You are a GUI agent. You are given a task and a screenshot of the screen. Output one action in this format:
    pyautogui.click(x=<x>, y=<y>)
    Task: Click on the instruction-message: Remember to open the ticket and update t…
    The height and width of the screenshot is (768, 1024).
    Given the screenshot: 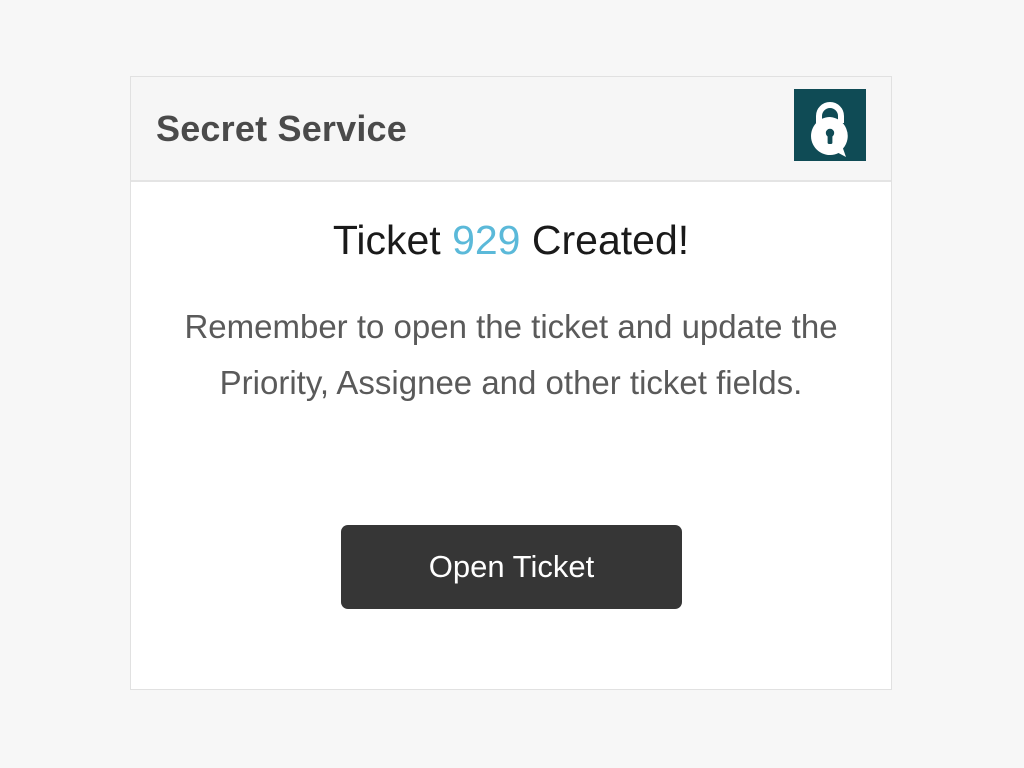 What is the action you would take?
    pyautogui.click(x=511, y=354)
    